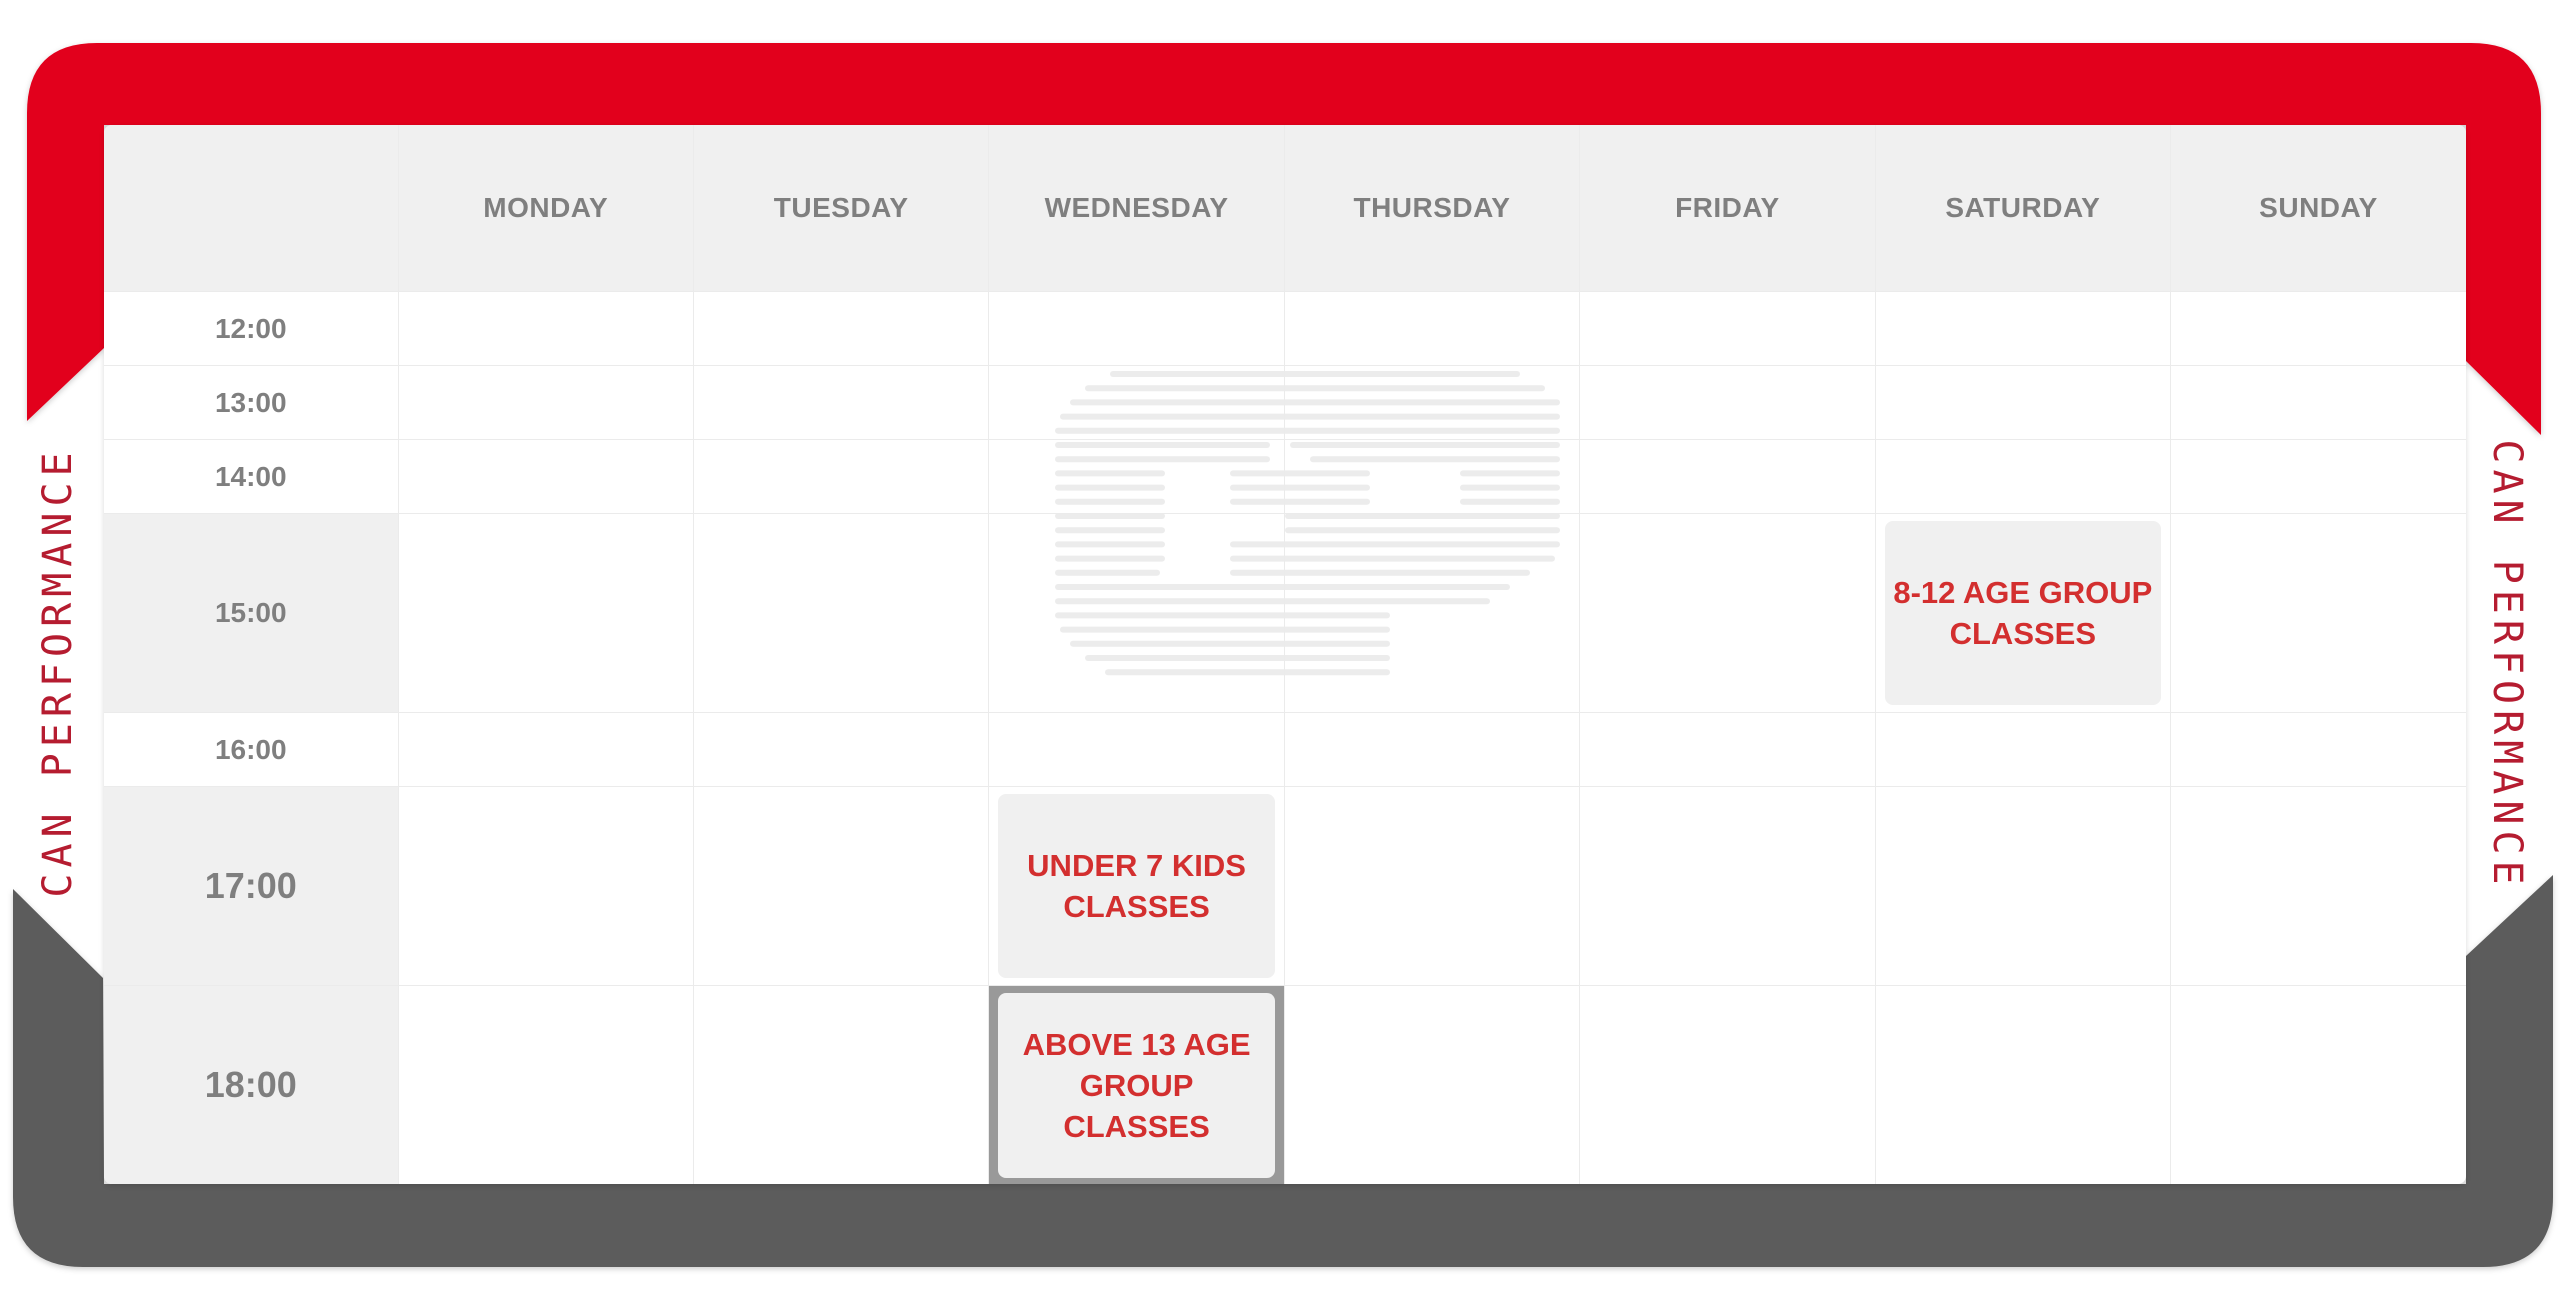  I want to click on event-above-13-age-group-classes: ABOVE 13 AGE GROUP CLASSES, so click(1136, 1085).